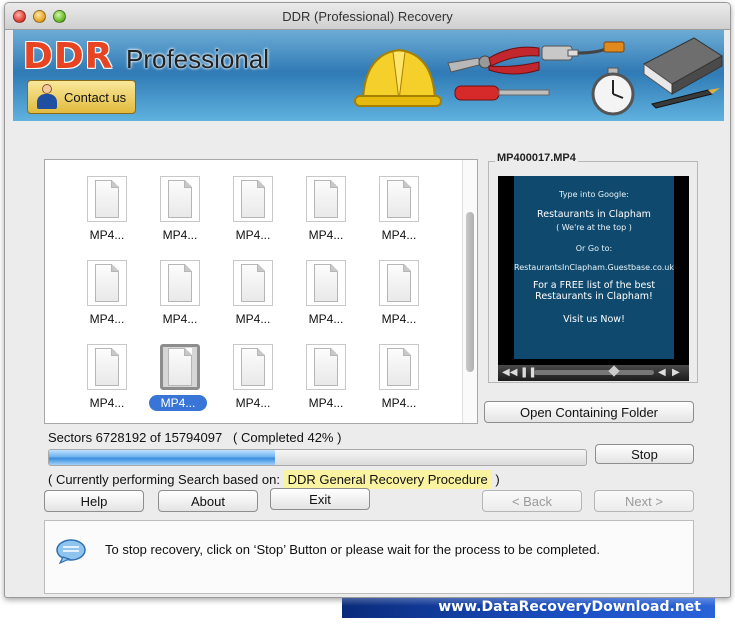  What do you see at coordinates (387, 479) in the screenshot?
I see `procedure-name: DDR General Recovery Procedure` at bounding box center [387, 479].